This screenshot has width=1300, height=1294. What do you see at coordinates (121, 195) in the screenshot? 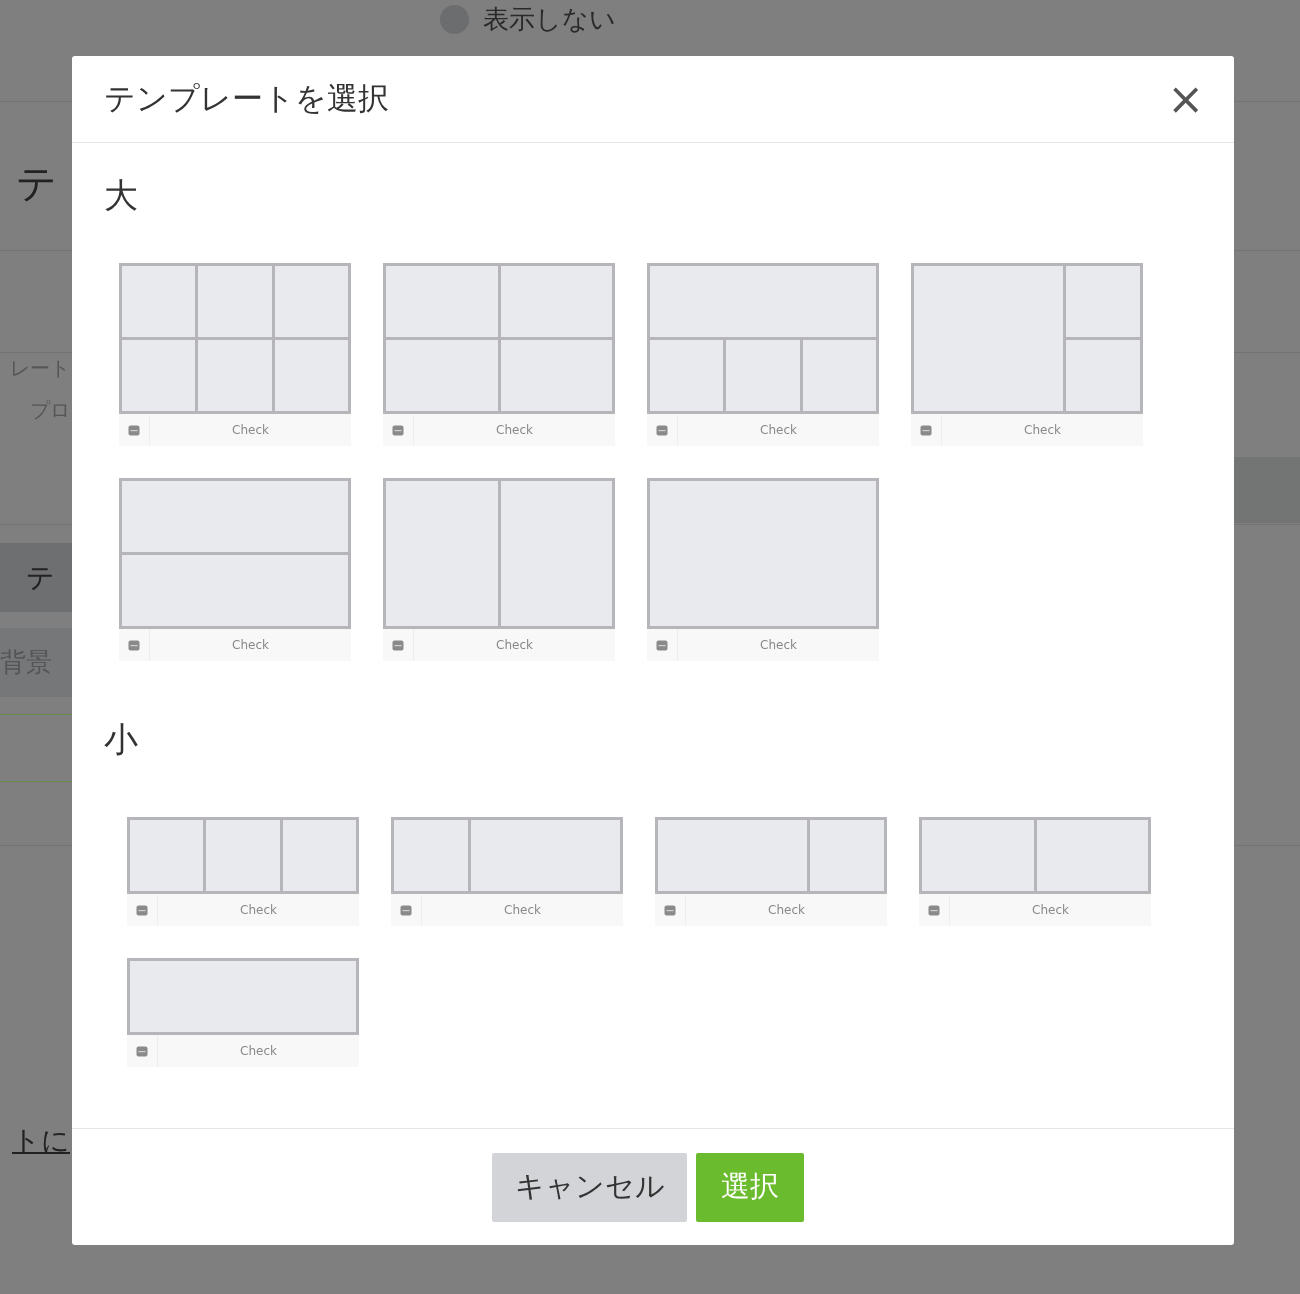
I see `section-title: 大` at bounding box center [121, 195].